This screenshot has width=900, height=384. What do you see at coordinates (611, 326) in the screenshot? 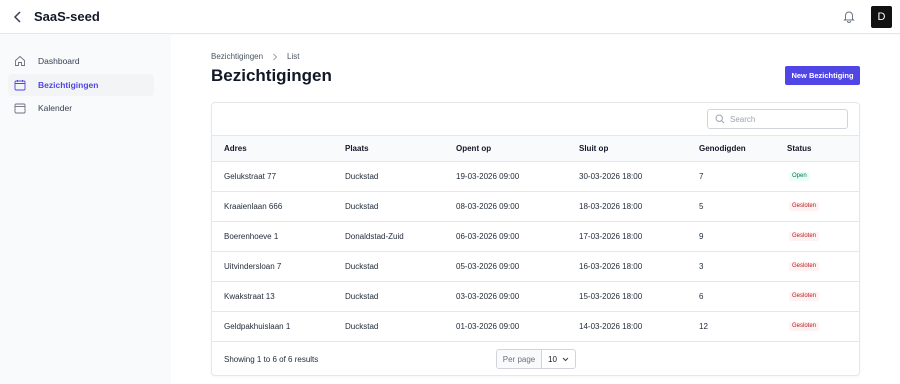
I see `cell-sluit-op: 14-03-2026 18:00` at bounding box center [611, 326].